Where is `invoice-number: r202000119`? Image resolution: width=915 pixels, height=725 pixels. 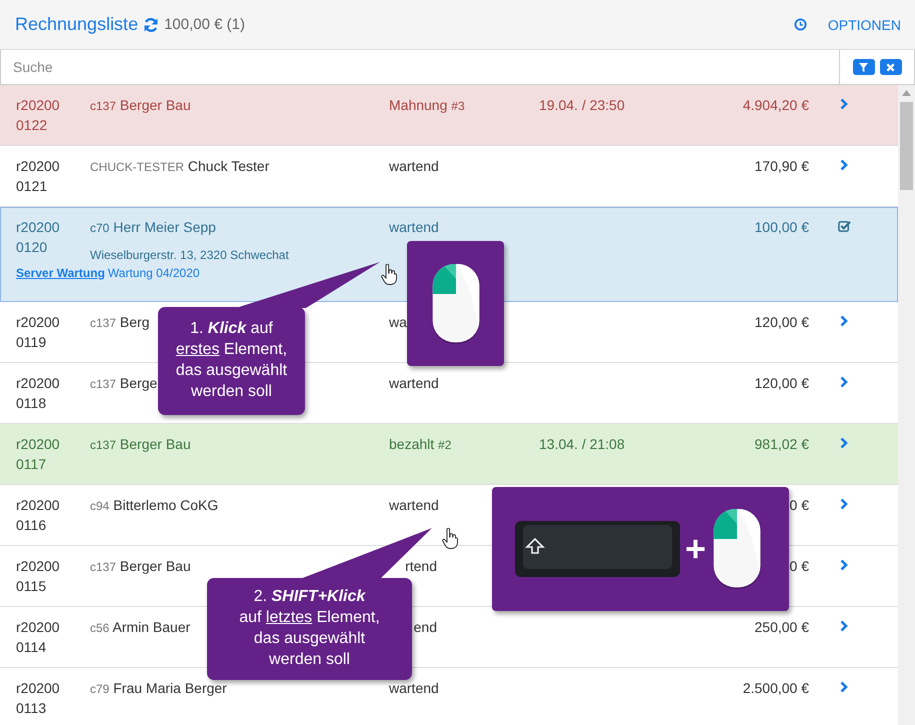
invoice-number: r202000119 is located at coordinates (38, 332).